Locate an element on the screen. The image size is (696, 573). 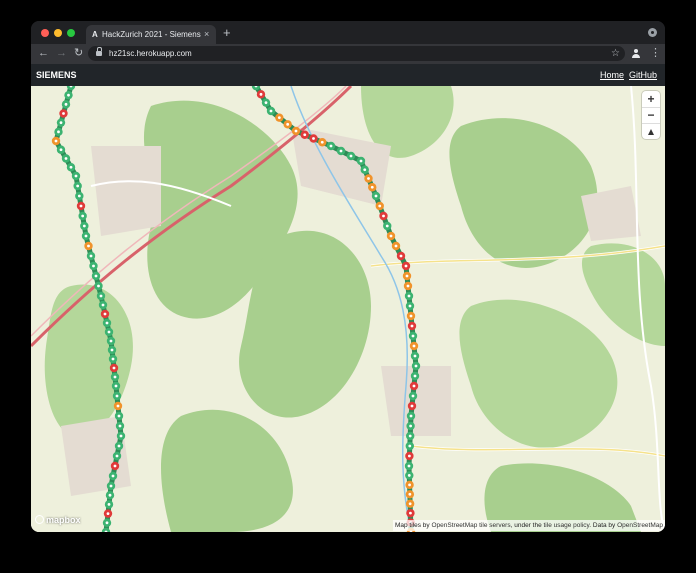
tab-close-icon: × is located at coordinates (206, 34).